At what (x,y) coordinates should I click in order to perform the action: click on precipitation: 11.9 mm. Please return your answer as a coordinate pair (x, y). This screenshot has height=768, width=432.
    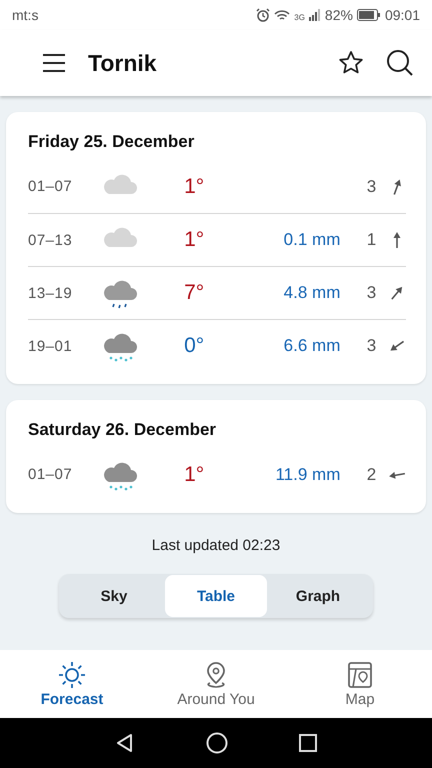
    Looking at the image, I should click on (307, 474).